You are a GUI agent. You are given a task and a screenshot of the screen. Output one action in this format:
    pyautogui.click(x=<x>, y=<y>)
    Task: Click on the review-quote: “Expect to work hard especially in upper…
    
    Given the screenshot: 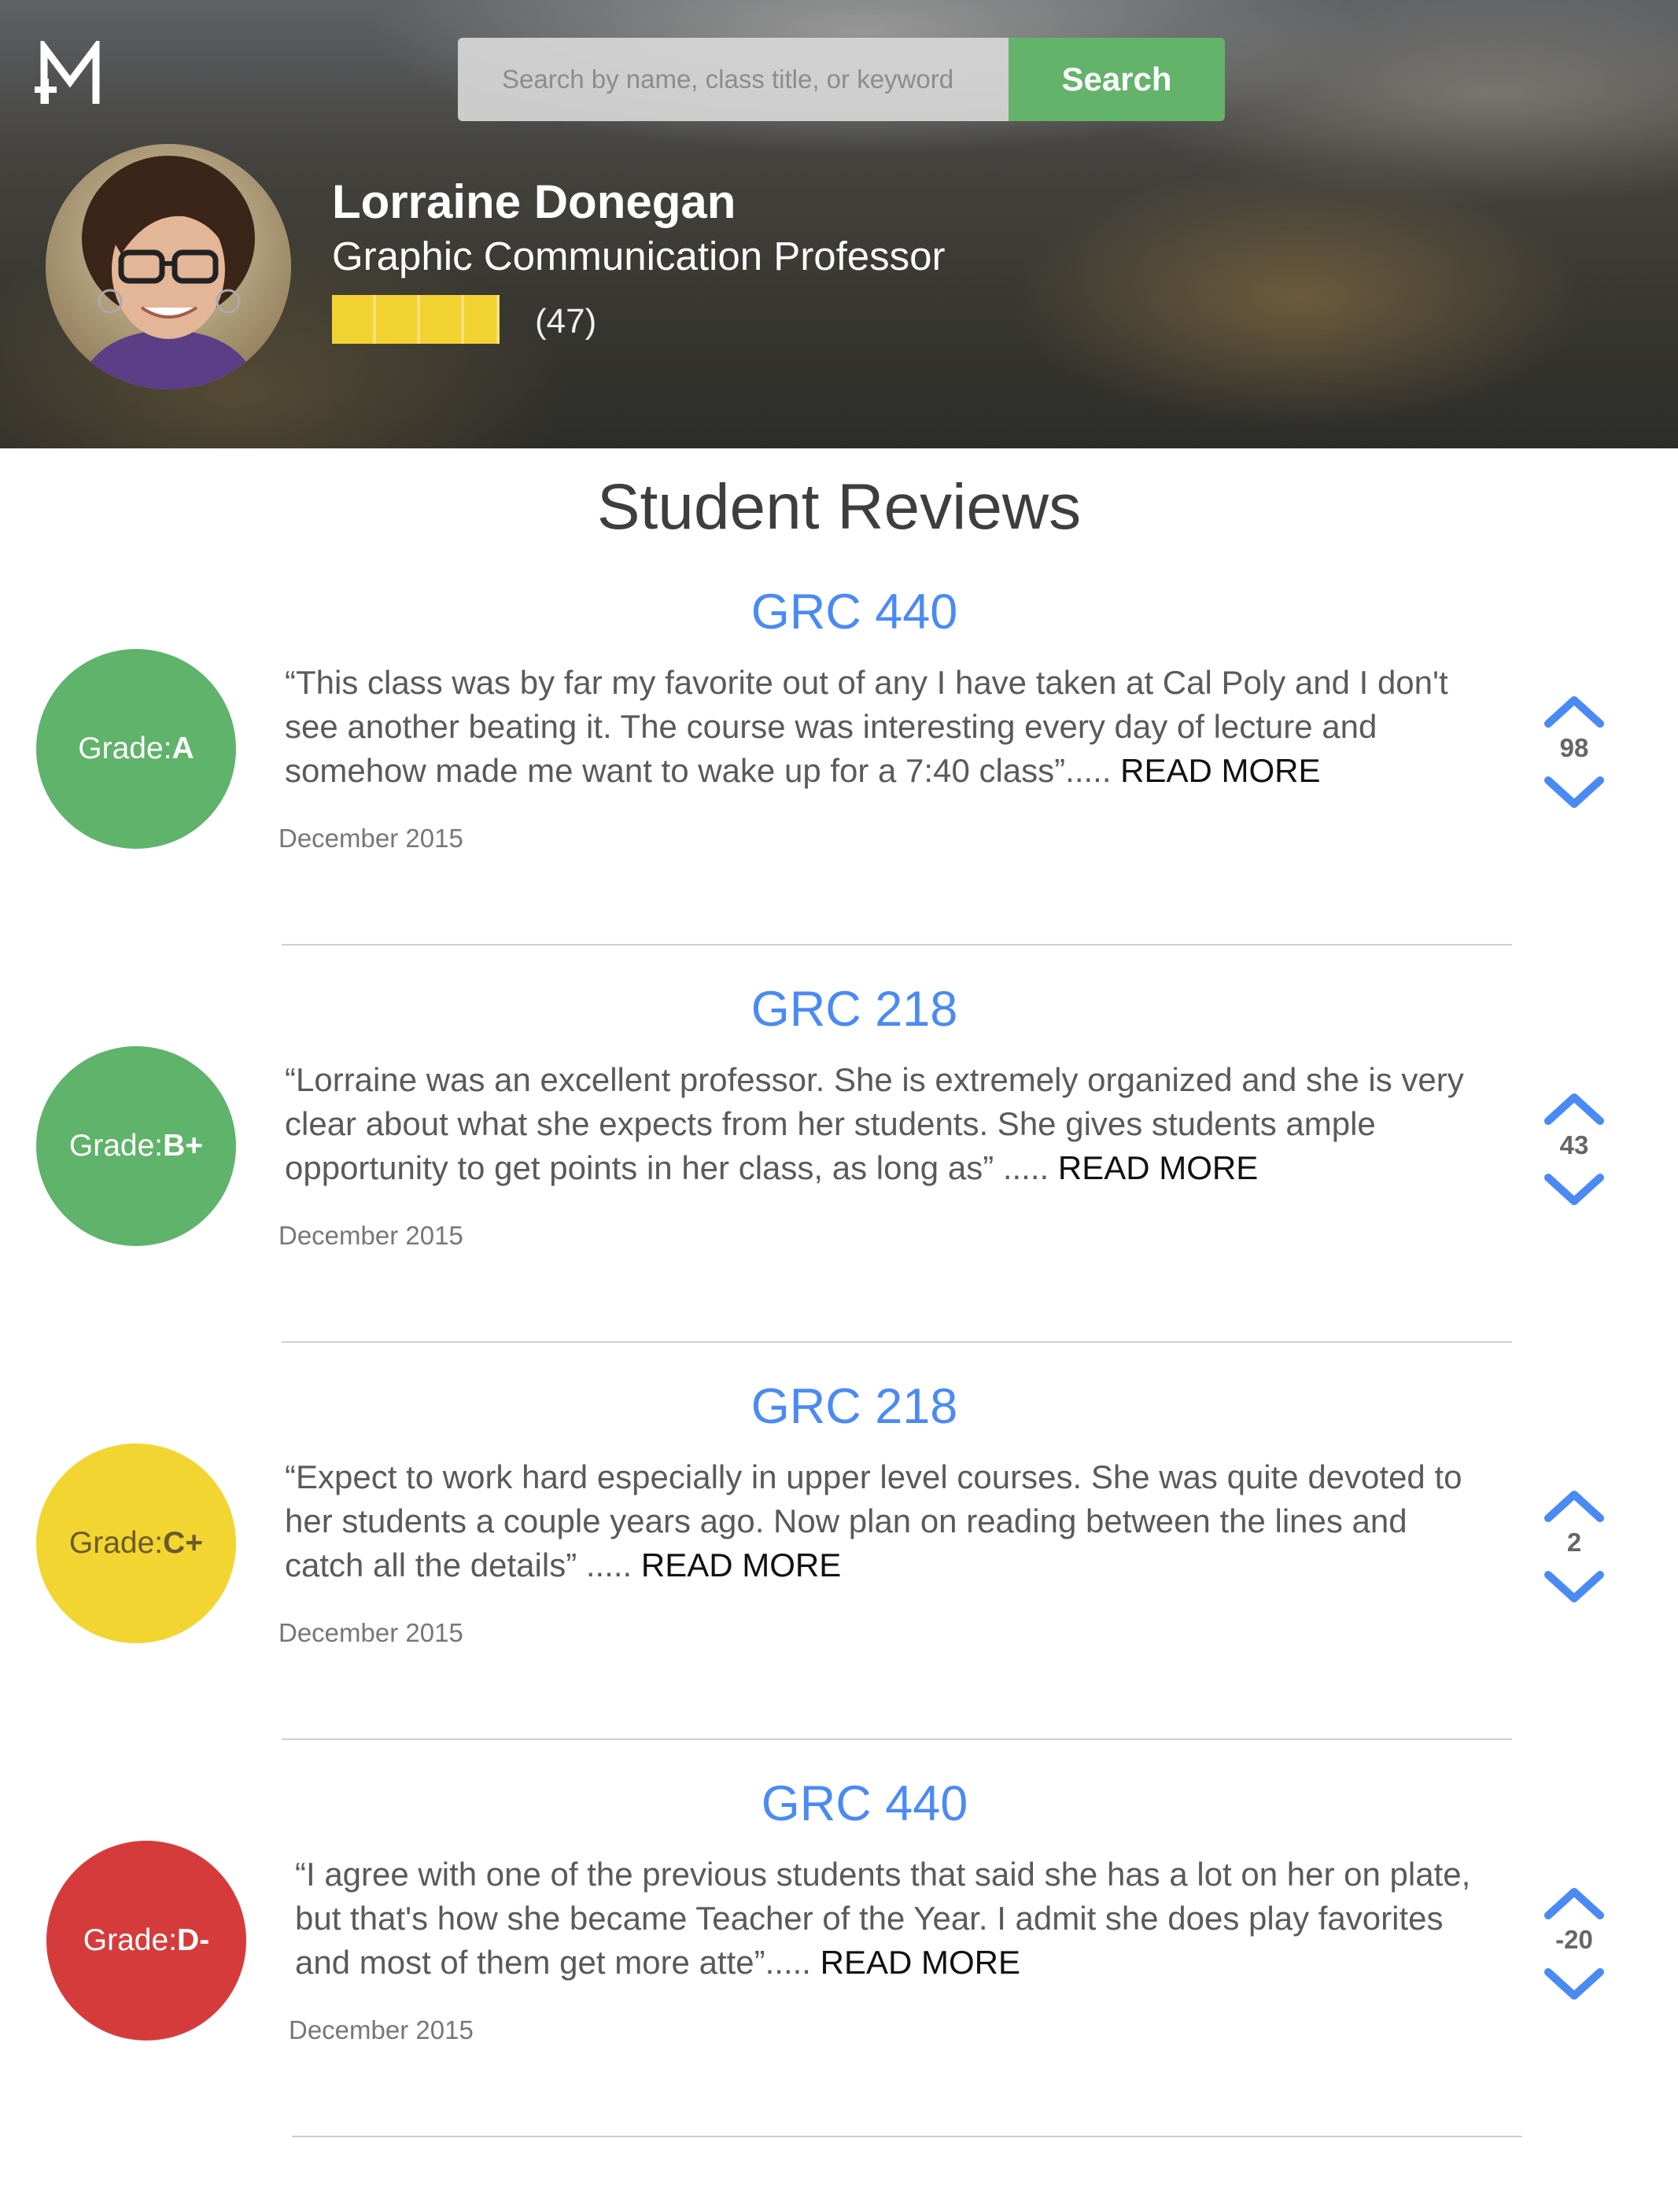 What is the action you would take?
    pyautogui.click(x=873, y=1520)
    